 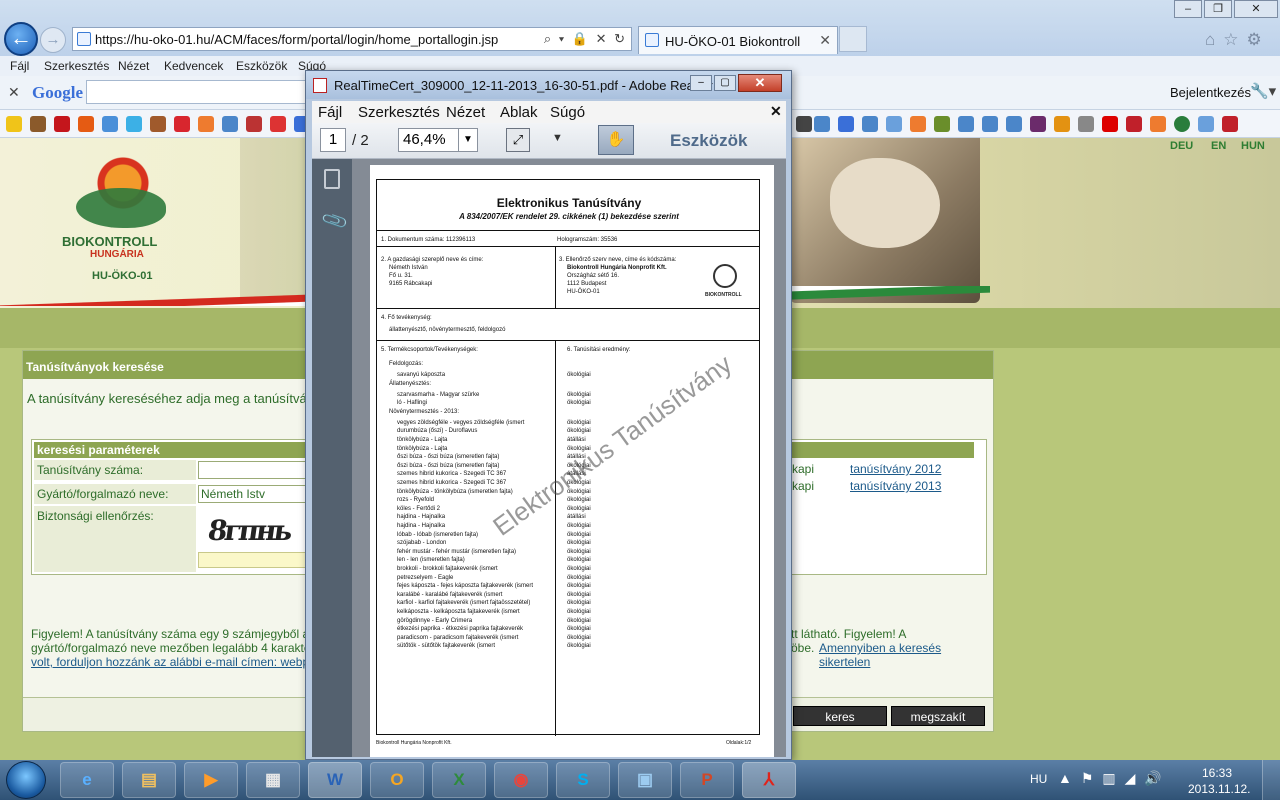 I want to click on google-login-link: Bejelentkezés, so click(x=1210, y=92).